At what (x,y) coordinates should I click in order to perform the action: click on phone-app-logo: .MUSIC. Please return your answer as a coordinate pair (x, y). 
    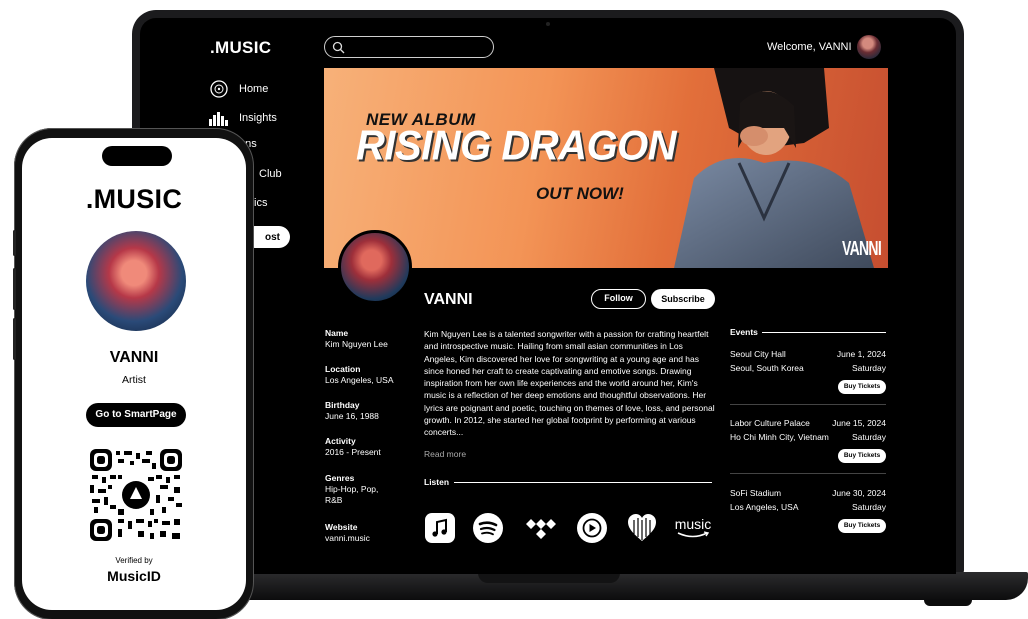
    Looking at the image, I should click on (134, 199).